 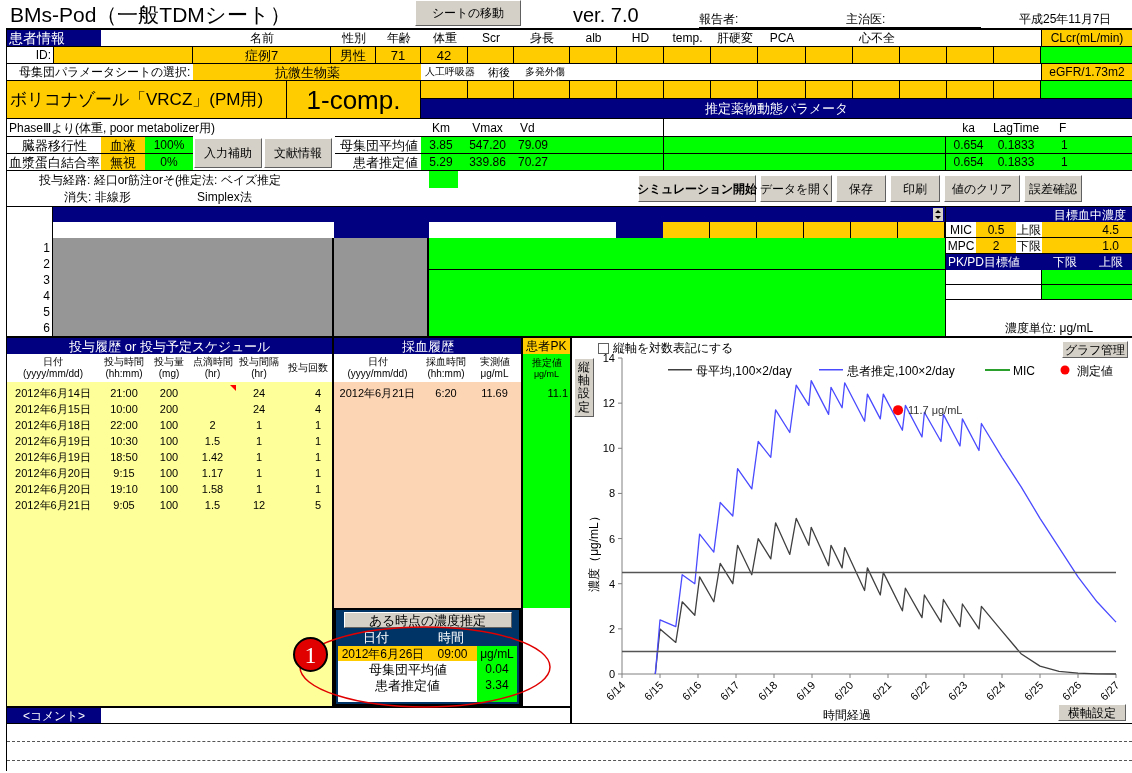 I want to click on column-header: Vmax, so click(x=487, y=127).